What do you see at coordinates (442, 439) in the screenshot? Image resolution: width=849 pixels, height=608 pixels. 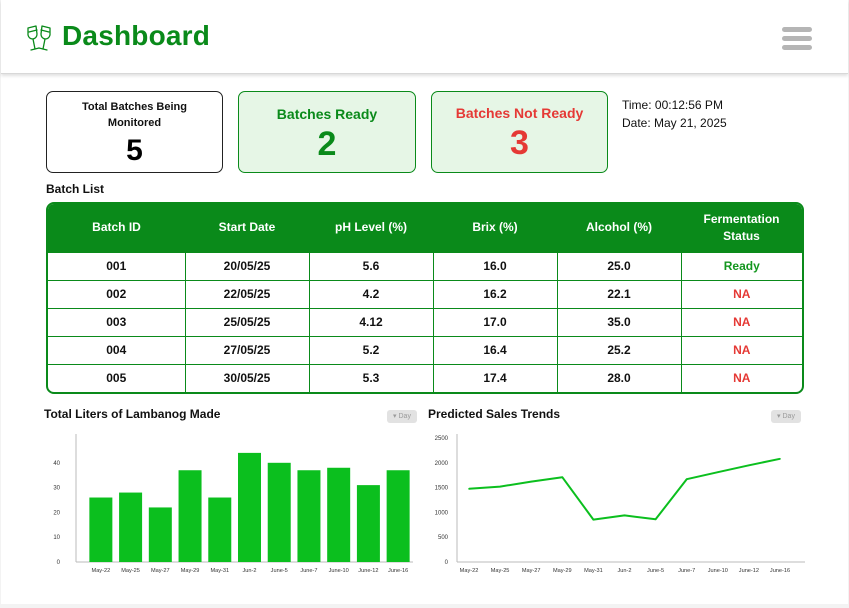 I see `y-tick-label: 2500` at bounding box center [442, 439].